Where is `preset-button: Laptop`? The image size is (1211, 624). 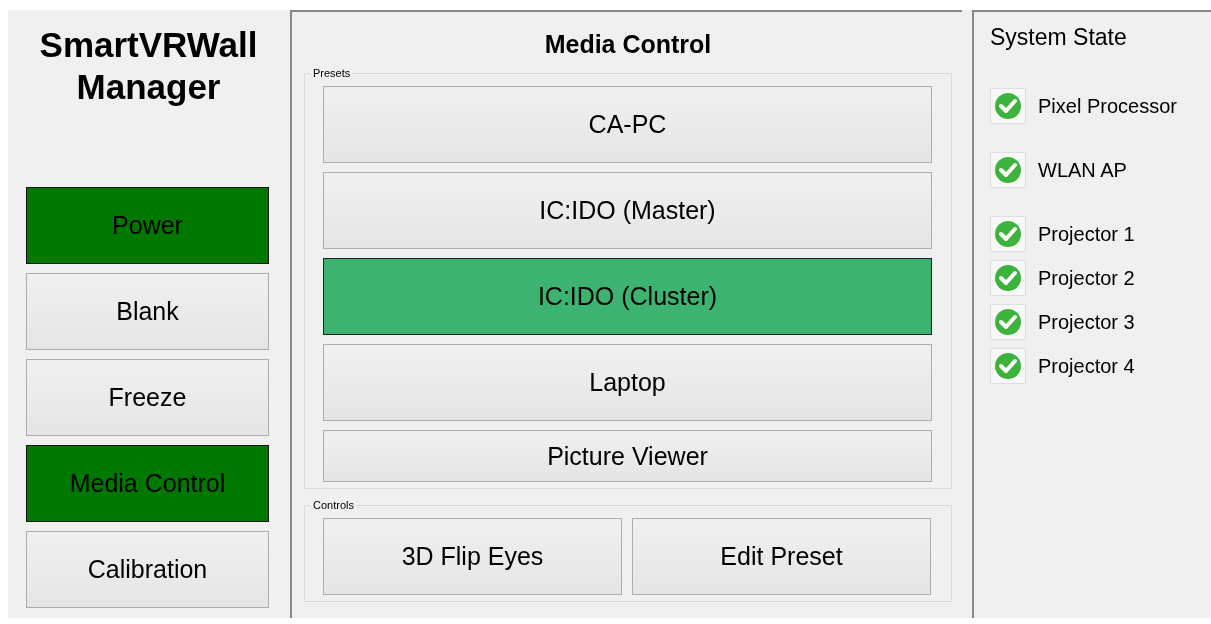
preset-button: Laptop is located at coordinates (627, 382).